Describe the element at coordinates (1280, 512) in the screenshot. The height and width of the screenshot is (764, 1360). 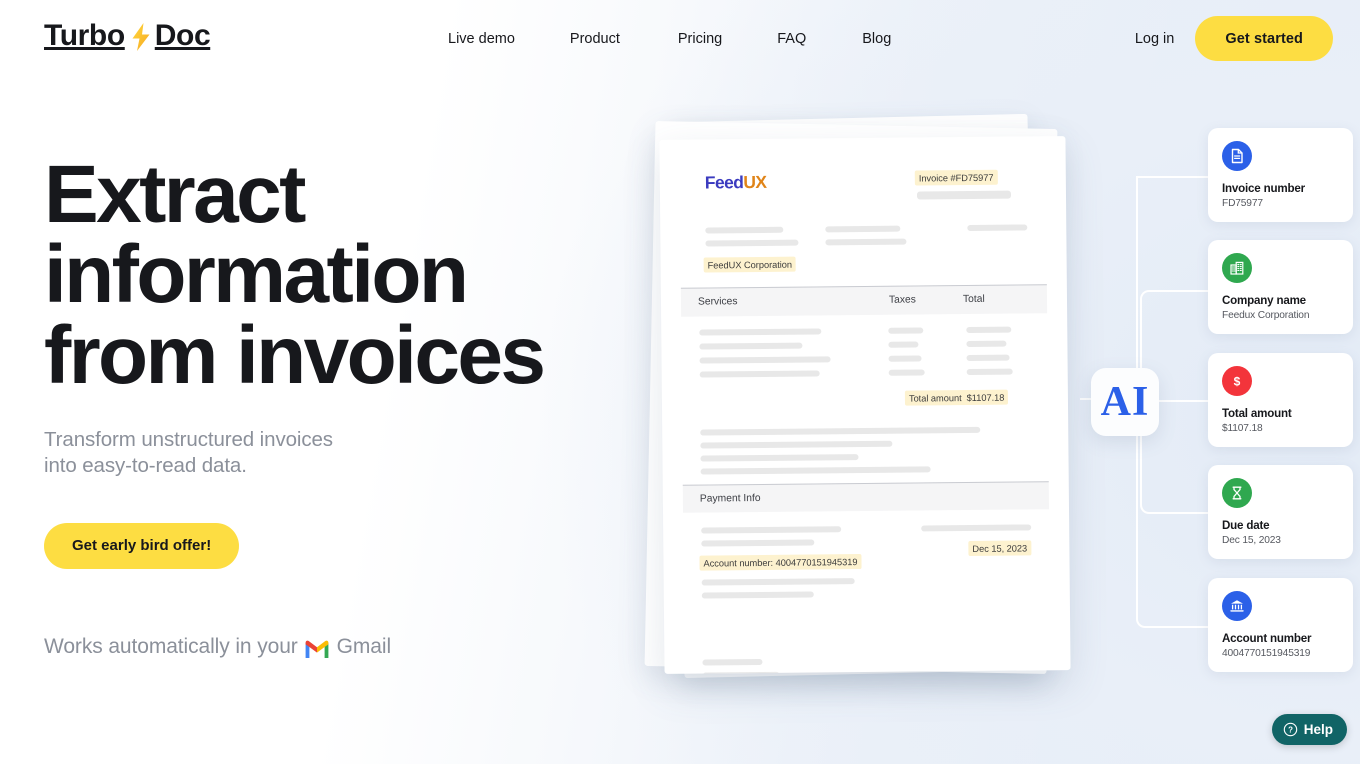
I see `card-due-date: Due date Dec 15, 2023` at that location.